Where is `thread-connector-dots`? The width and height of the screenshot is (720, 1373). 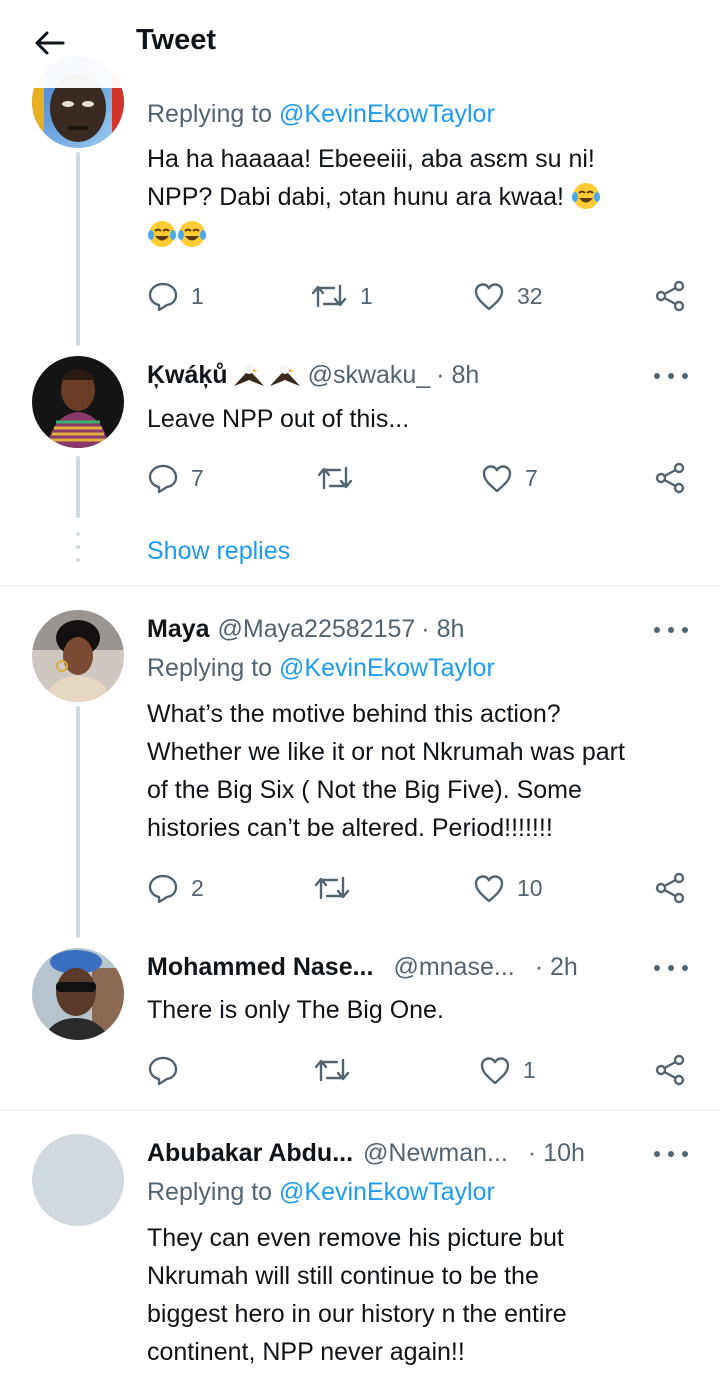
thread-connector-dots is located at coordinates (78, 551).